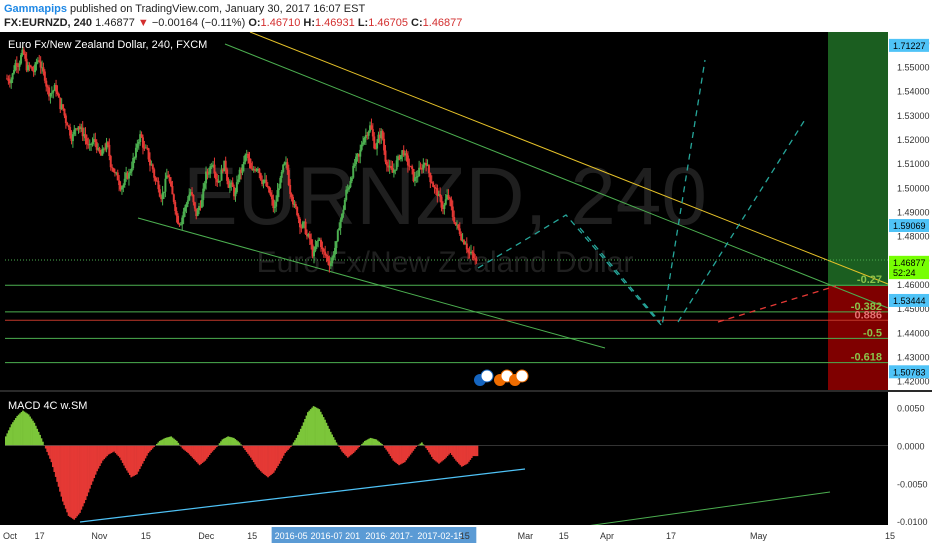 This screenshot has height=550, width=932. What do you see at coordinates (440, 536) in the screenshot?
I see `time-axis-tick: 2017-02-15` at bounding box center [440, 536].